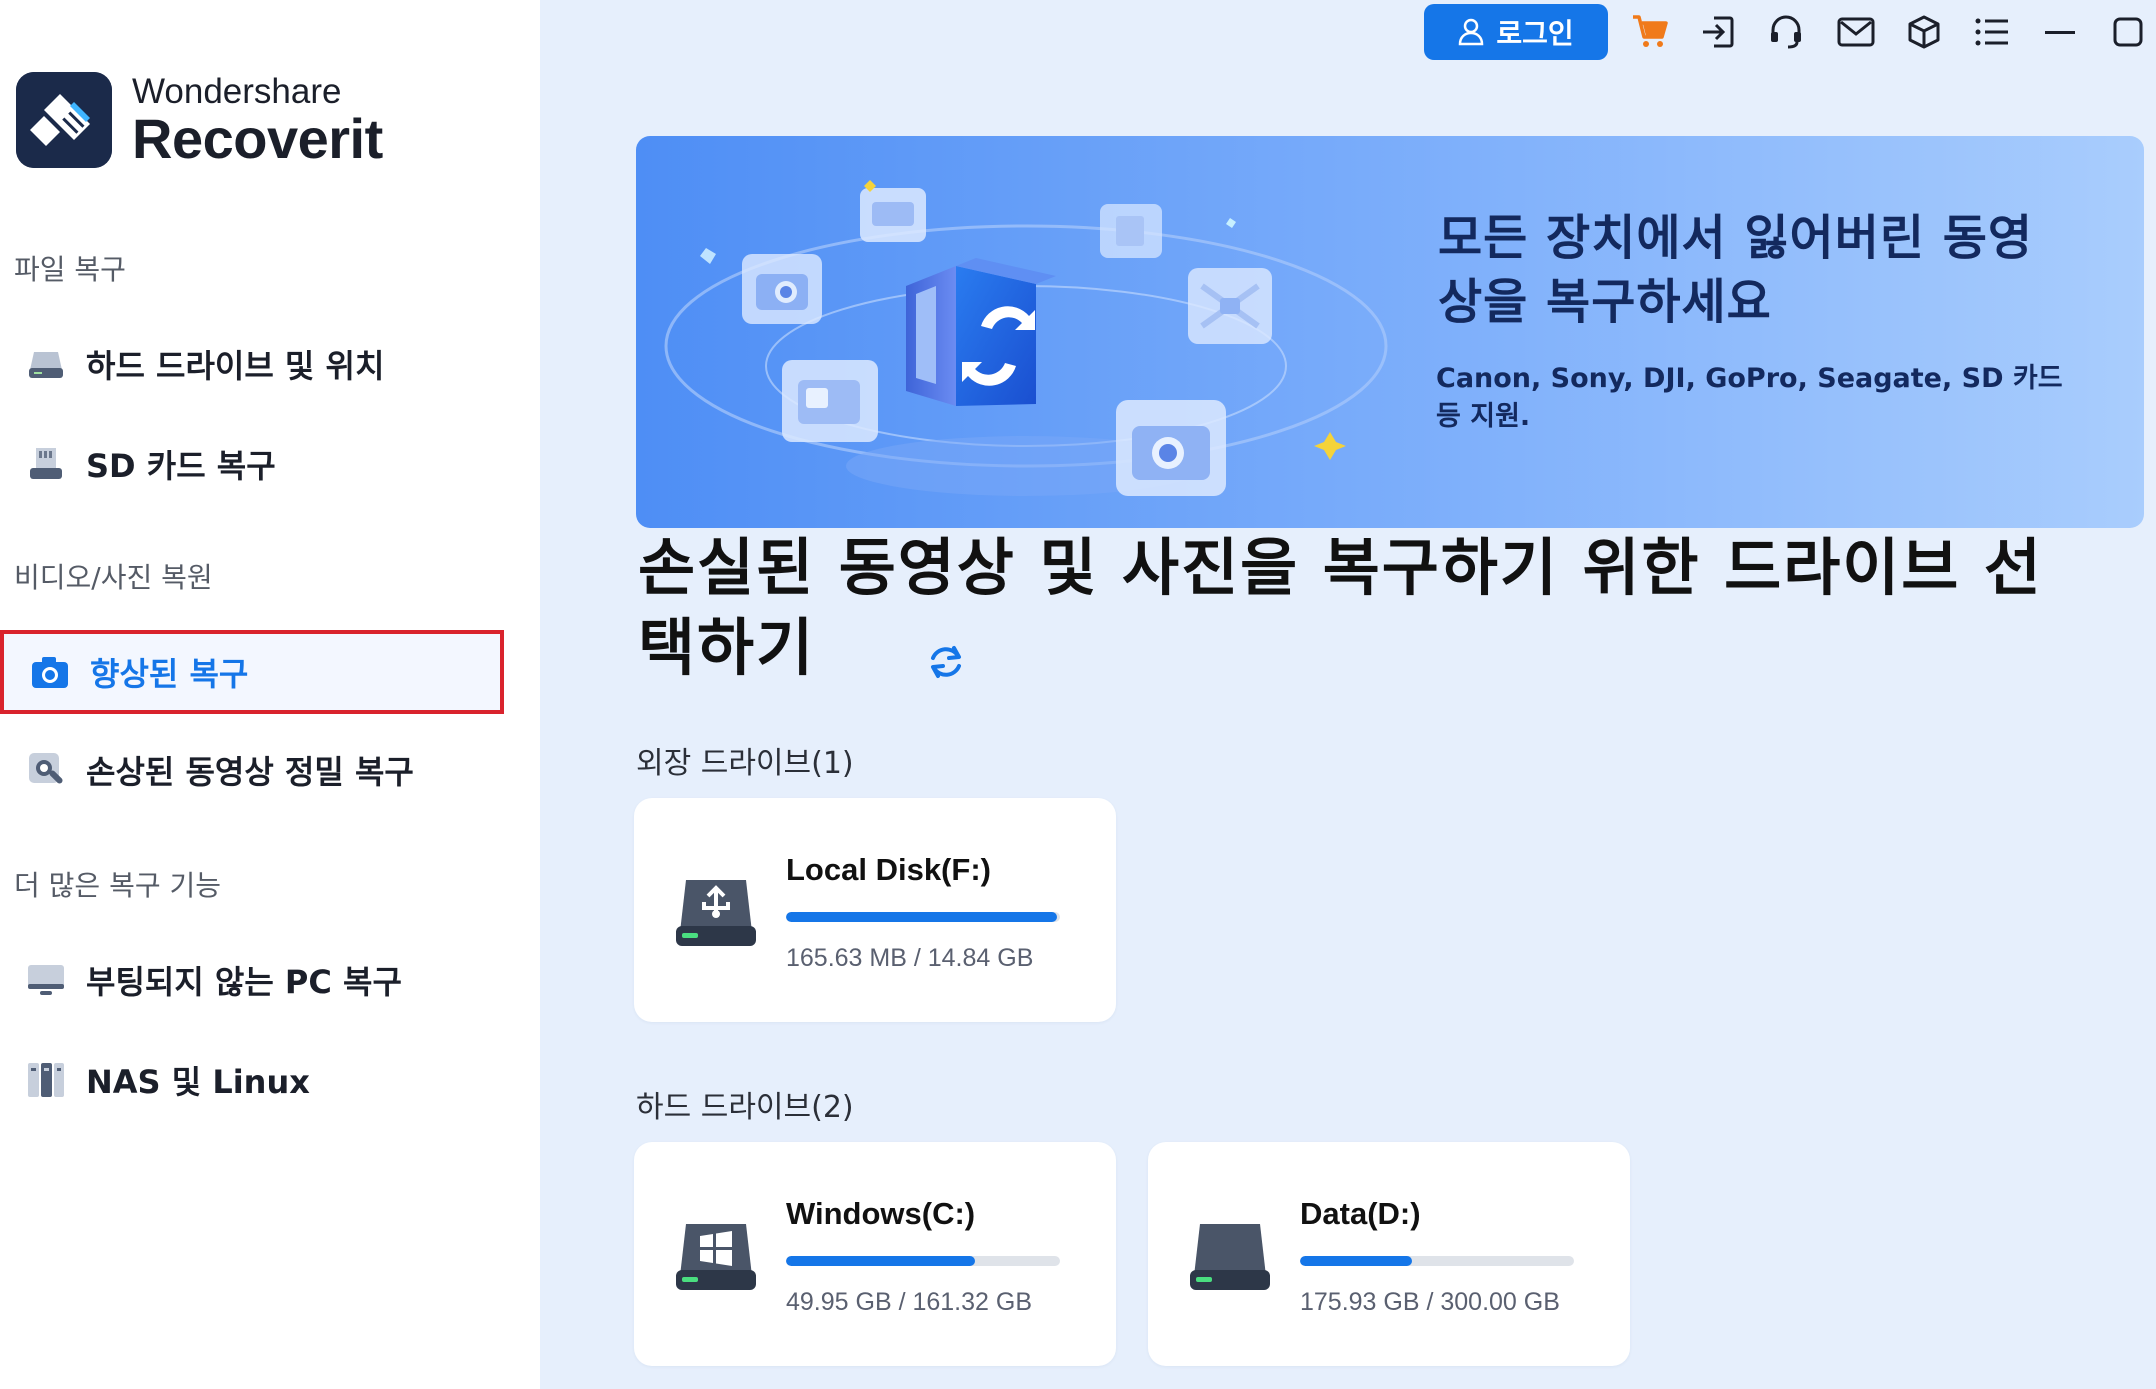 This screenshot has height=1389, width=2156. What do you see at coordinates (2128, 32) in the screenshot?
I see `maximize-icon` at bounding box center [2128, 32].